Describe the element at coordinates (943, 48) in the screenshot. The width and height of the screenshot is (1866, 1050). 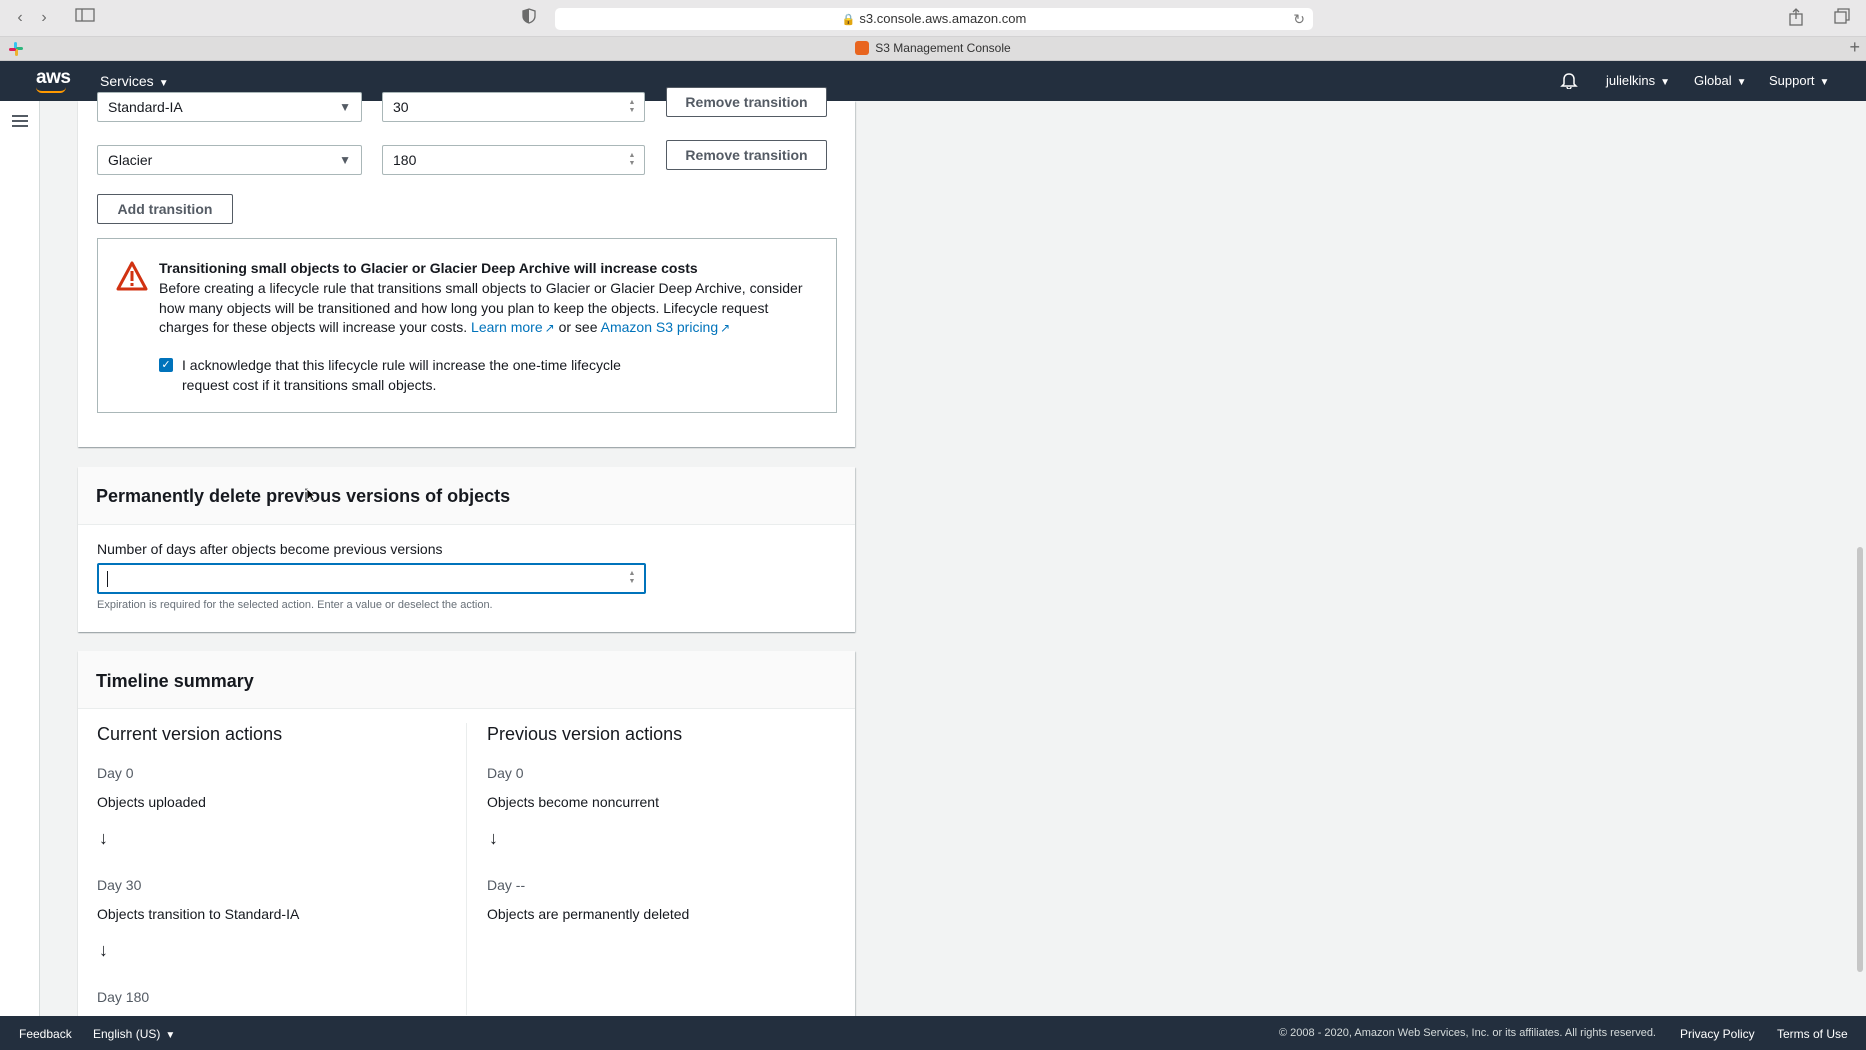
I see `tab-title: S3 Management Console` at that location.